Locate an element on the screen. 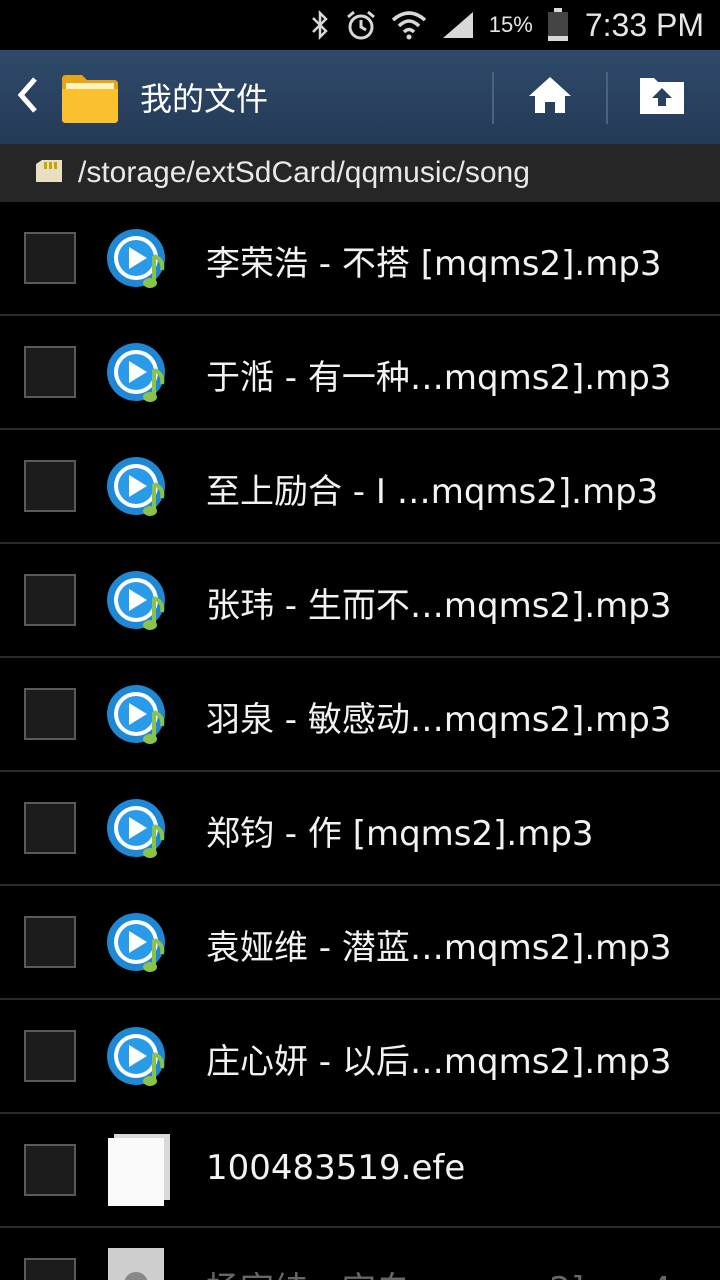 The image size is (720, 1280). file-name: 袁娅维 - 潜蓝…mqms2].mp3 is located at coordinates (439, 948).